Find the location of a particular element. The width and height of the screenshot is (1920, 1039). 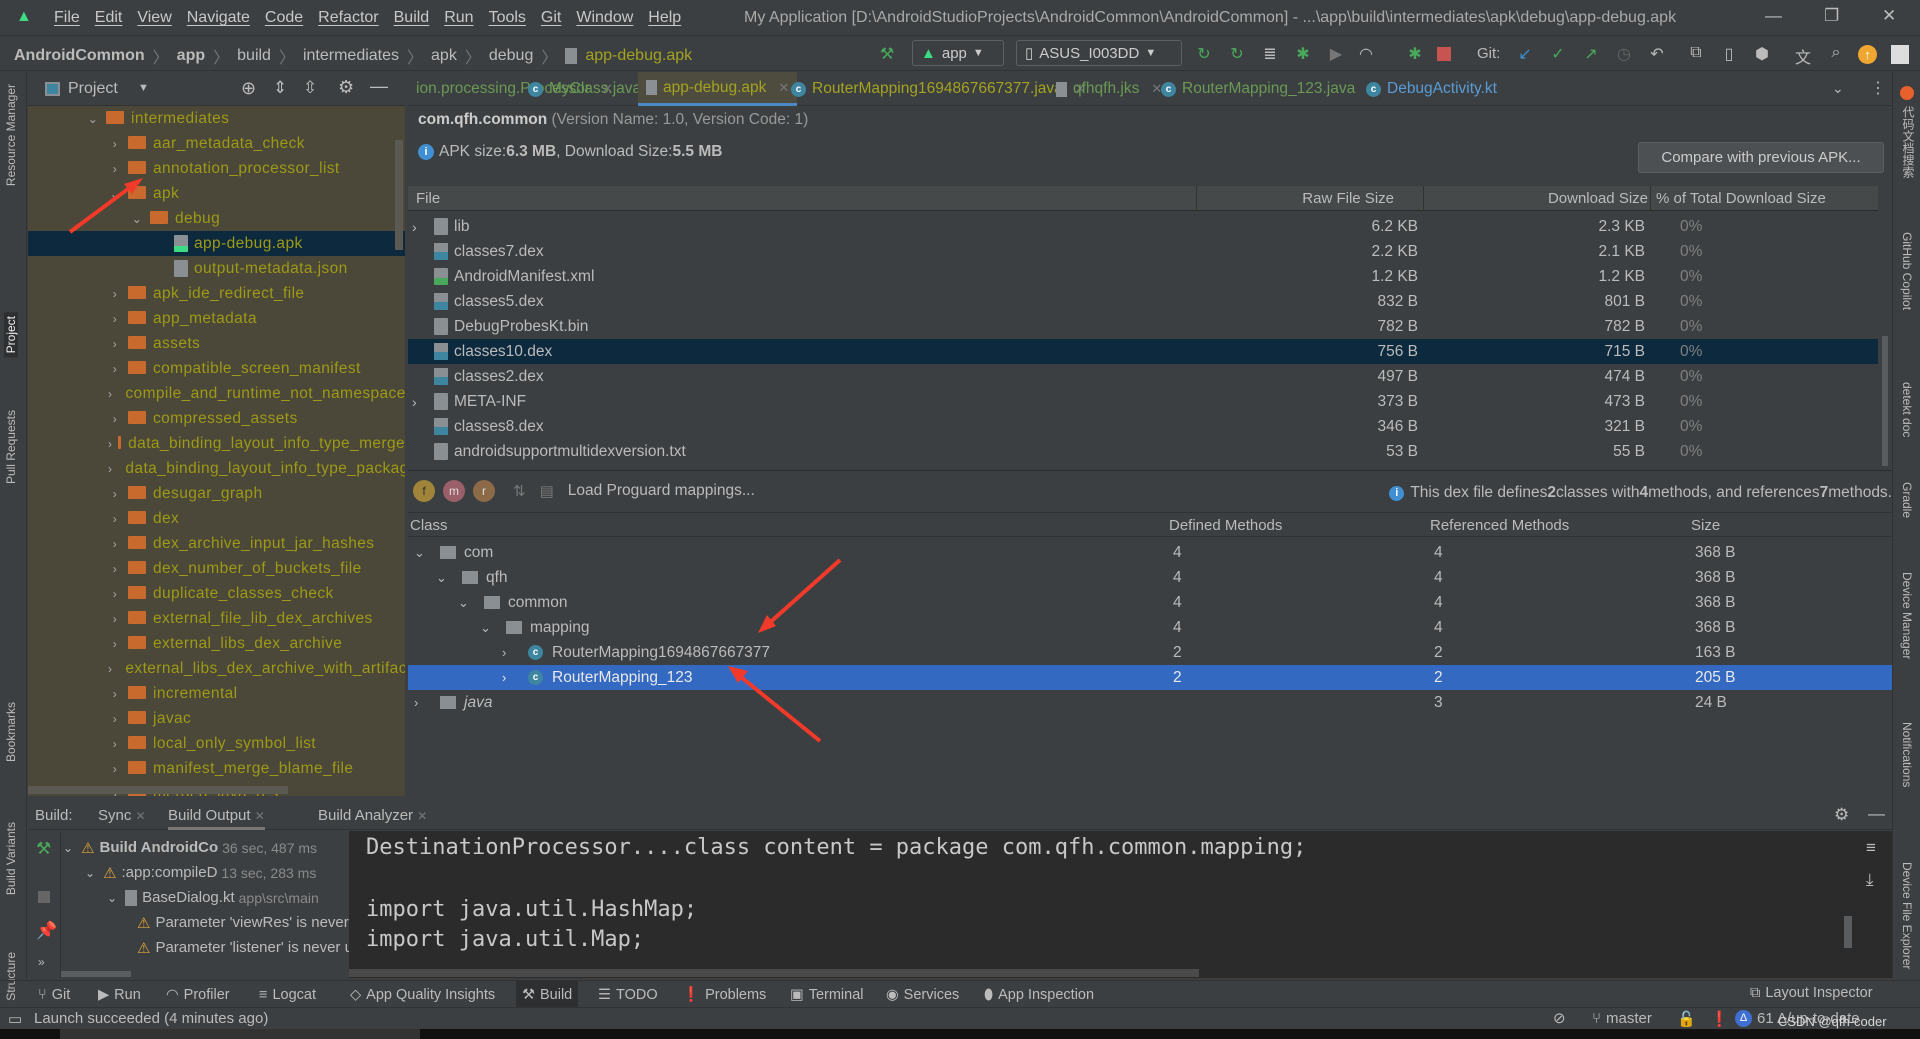

event-log-icon: ▭ is located at coordinates (15, 1019).